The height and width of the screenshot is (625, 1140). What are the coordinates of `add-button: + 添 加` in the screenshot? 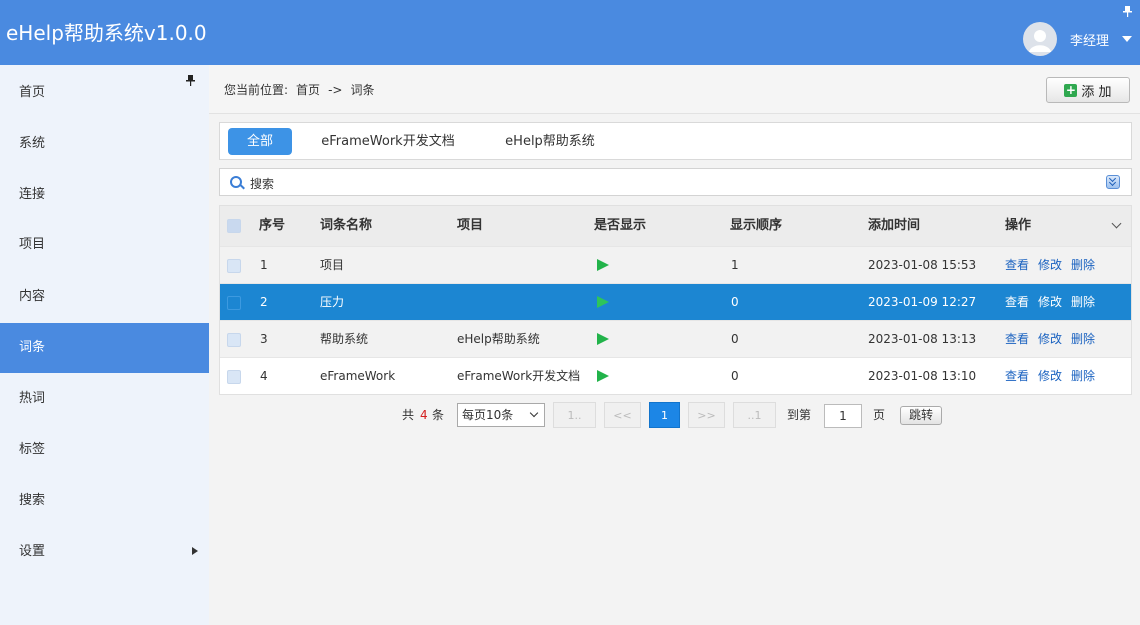 It's located at (1088, 90).